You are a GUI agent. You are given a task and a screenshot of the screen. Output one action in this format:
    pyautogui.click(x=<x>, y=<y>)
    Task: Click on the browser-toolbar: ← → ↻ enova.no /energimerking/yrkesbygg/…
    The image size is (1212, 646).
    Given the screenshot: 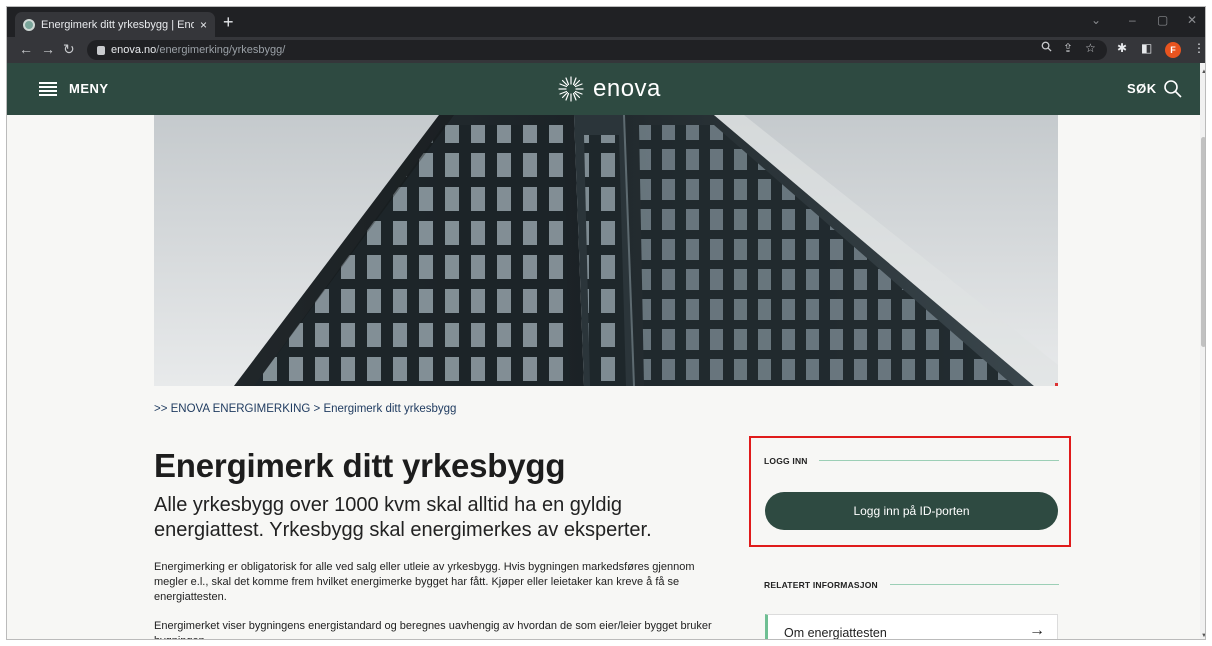 What is the action you would take?
    pyautogui.click(x=606, y=50)
    